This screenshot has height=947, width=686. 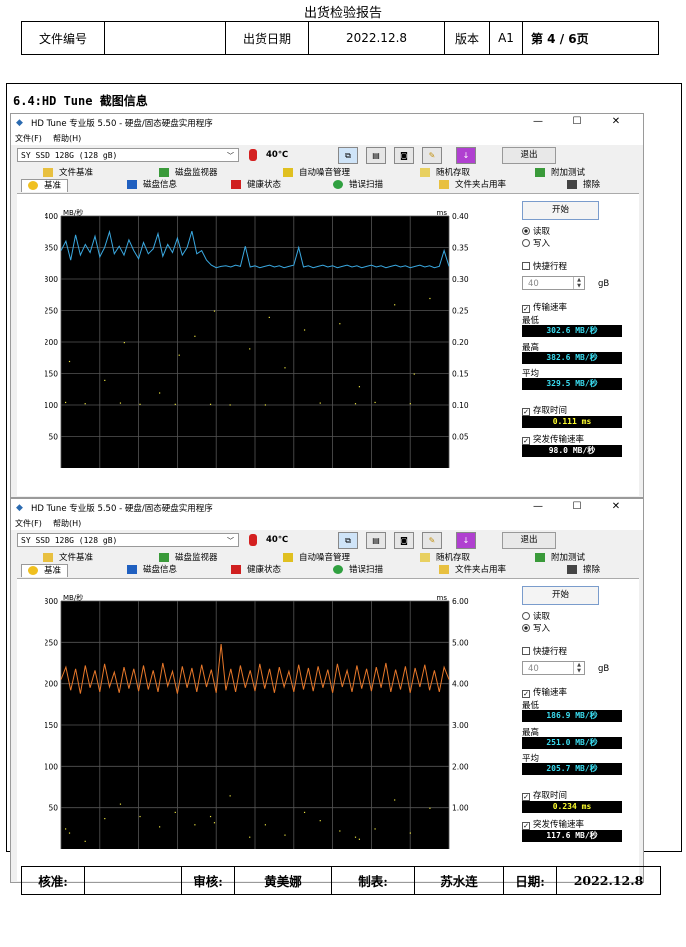 What do you see at coordinates (51, 248) in the screenshot?
I see `y-tick-label: 350` at bounding box center [51, 248].